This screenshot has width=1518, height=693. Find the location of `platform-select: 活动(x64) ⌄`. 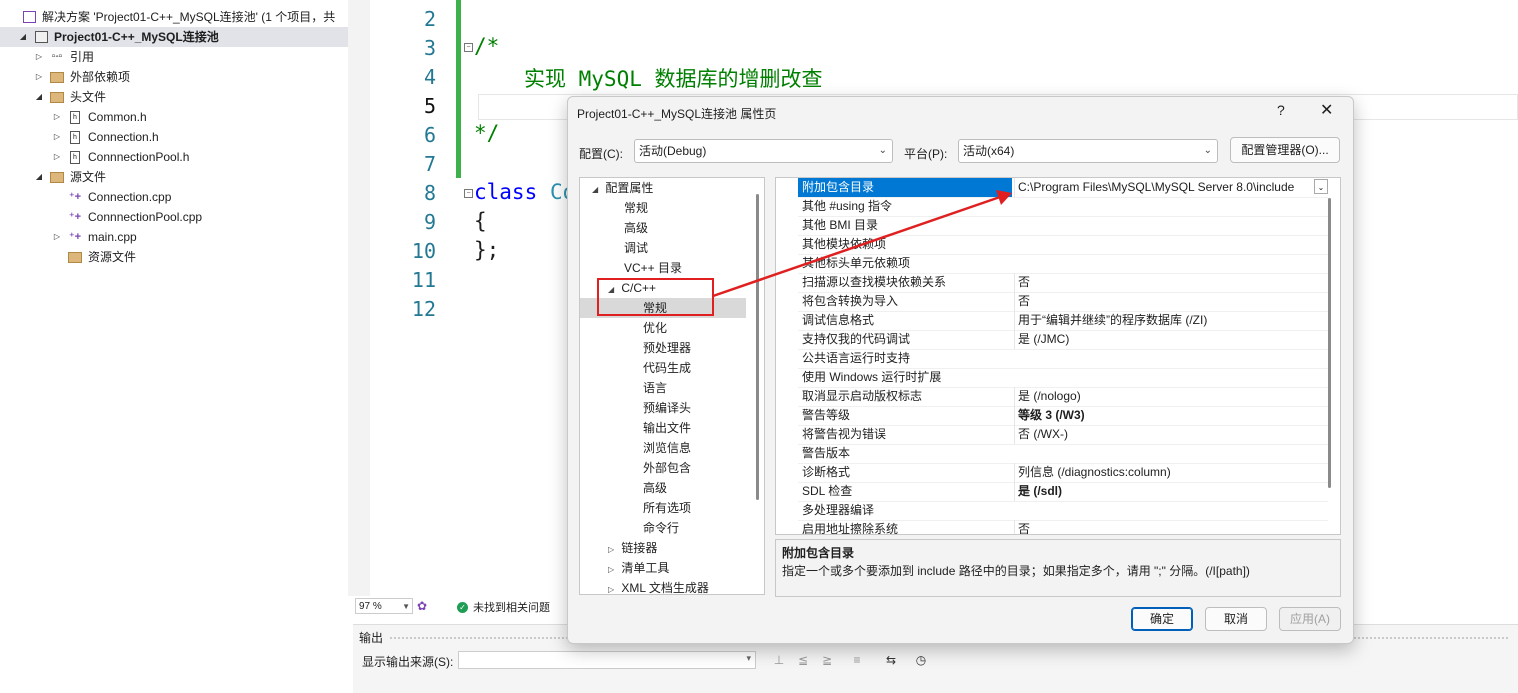

platform-select: 活动(x64) ⌄ is located at coordinates (1088, 151).